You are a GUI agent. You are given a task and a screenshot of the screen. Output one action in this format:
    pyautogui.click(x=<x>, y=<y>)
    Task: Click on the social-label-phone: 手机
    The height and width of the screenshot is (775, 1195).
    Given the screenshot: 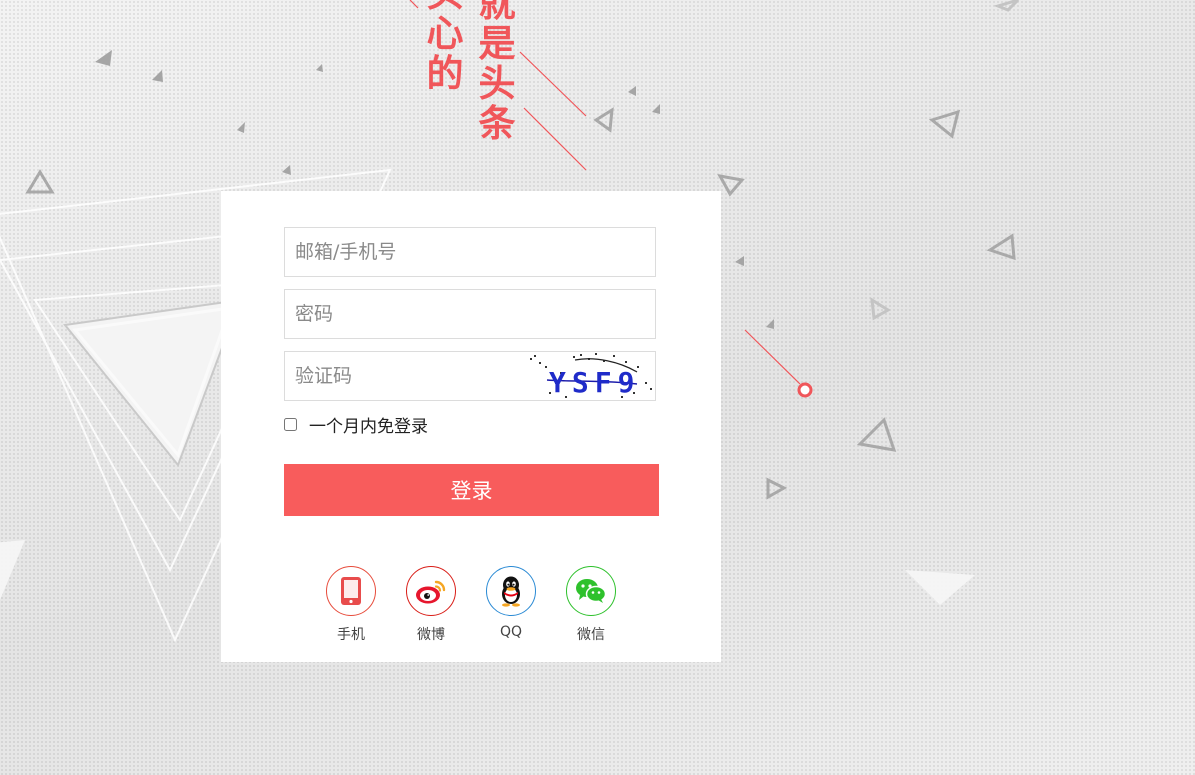 What is the action you would take?
    pyautogui.click(x=351, y=635)
    